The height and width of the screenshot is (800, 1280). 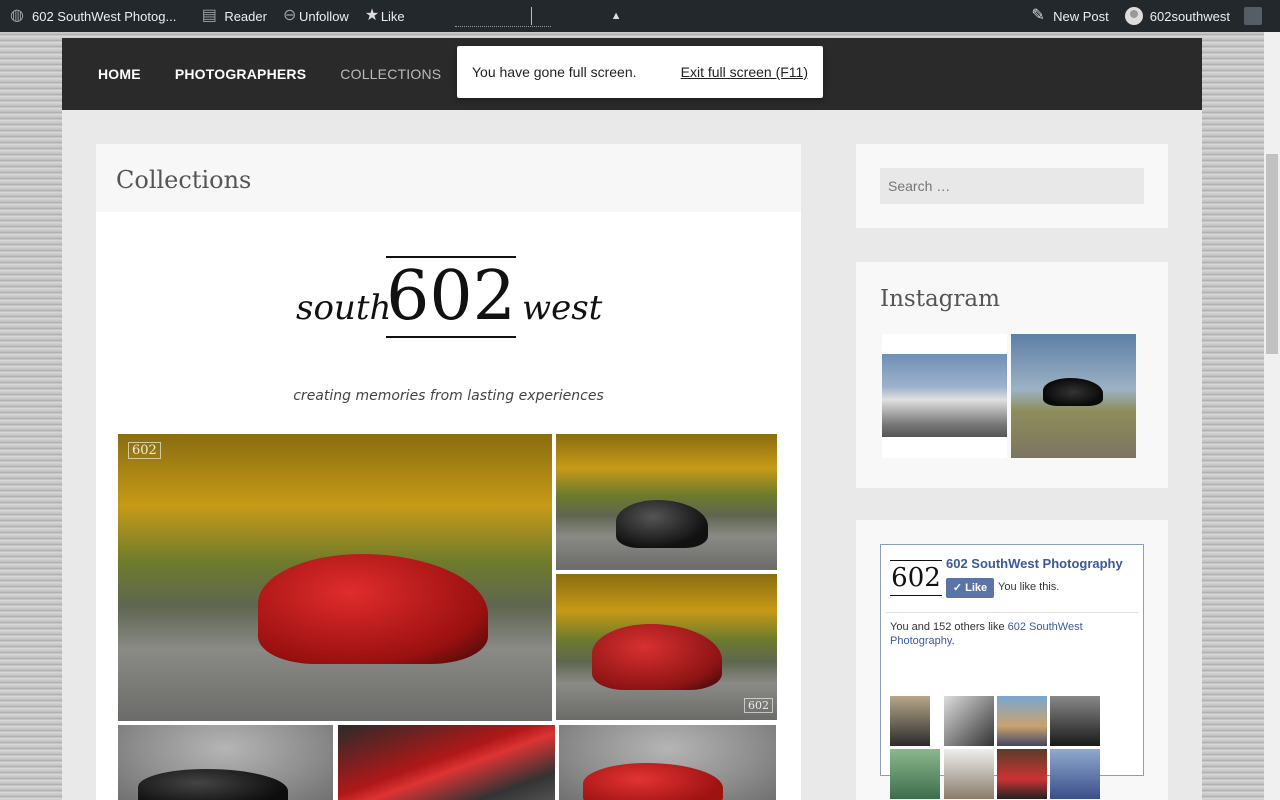 I want to click on user-menu: 602southwest, so click(x=1177, y=16).